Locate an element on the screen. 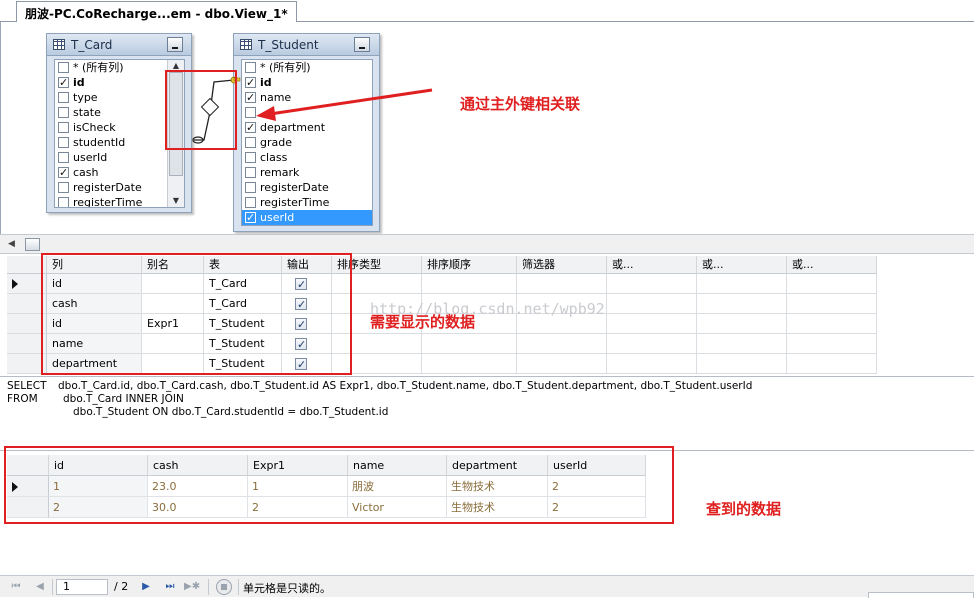 Image resolution: width=974 pixels, height=598 pixels. column-item: * (所有列) is located at coordinates (307, 67).